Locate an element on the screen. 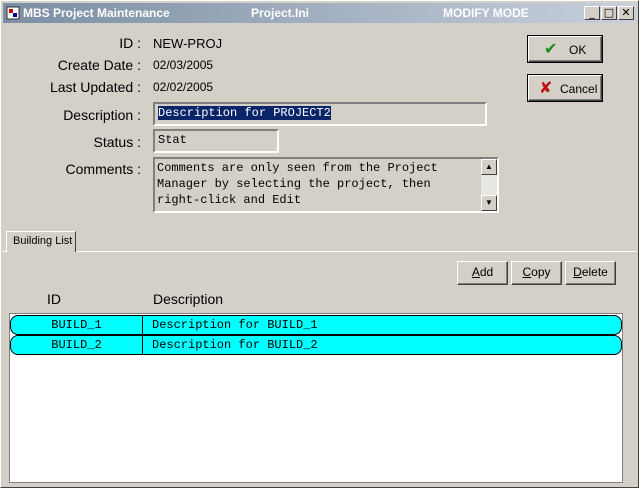 The height and width of the screenshot is (488, 639). ok-button: ✔ OK is located at coordinates (565, 49).